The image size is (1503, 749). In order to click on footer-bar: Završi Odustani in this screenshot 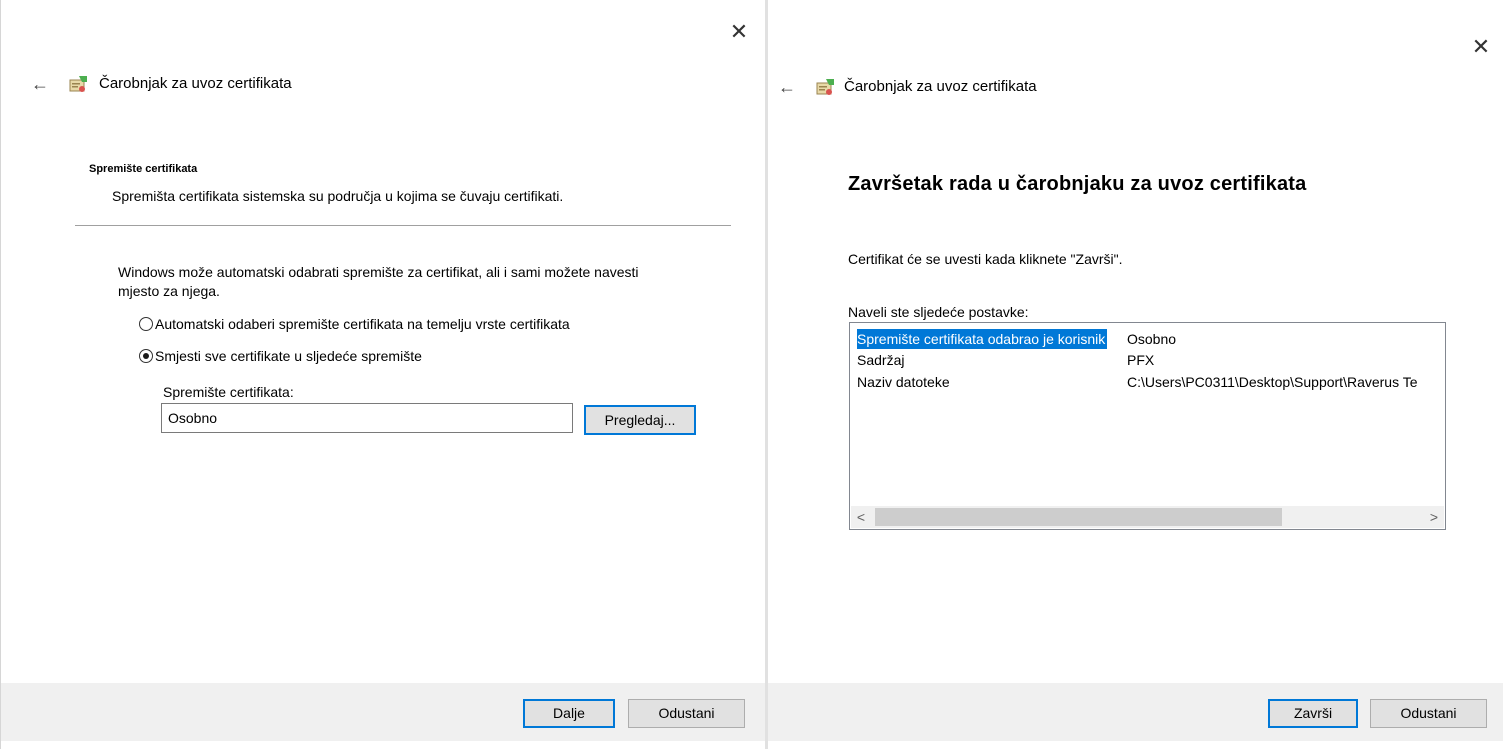, I will do `click(1135, 712)`.